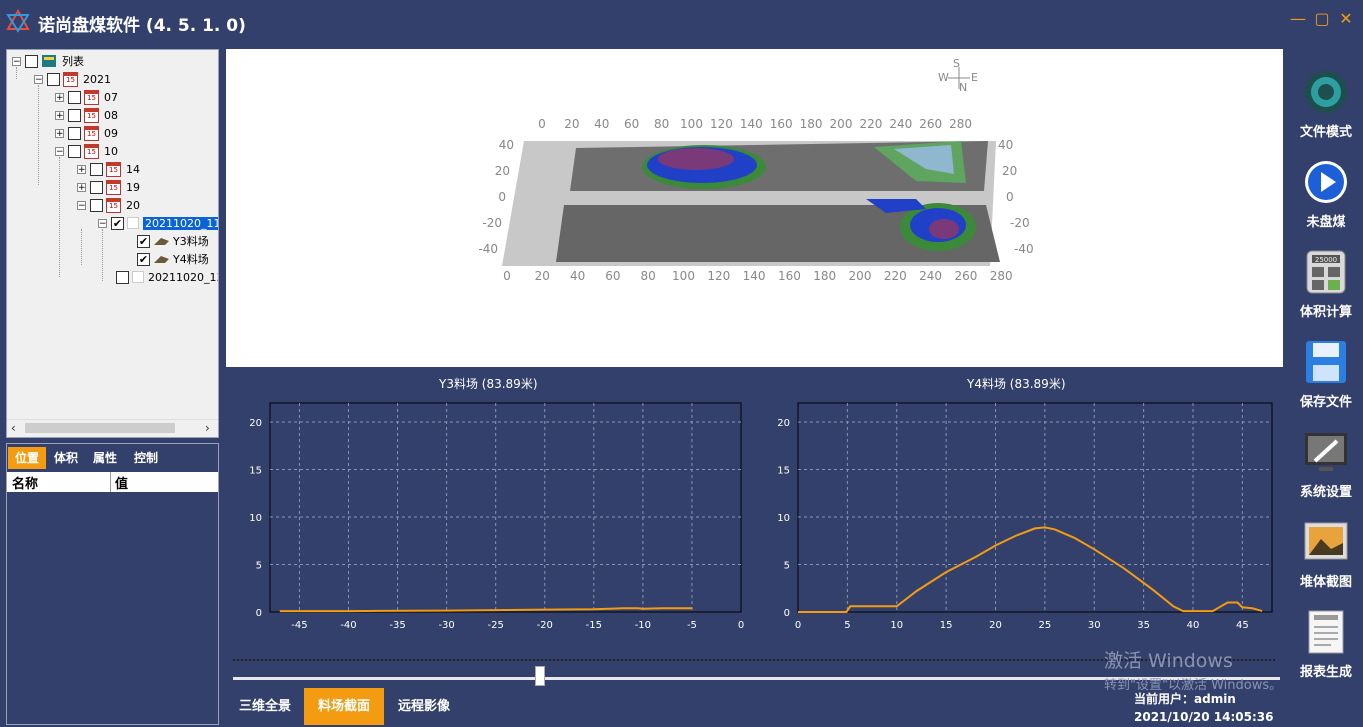 This screenshot has height=727, width=1363. Describe the element at coordinates (86, 97) in the screenshot. I see `tree-node-month: + 15 07` at that location.